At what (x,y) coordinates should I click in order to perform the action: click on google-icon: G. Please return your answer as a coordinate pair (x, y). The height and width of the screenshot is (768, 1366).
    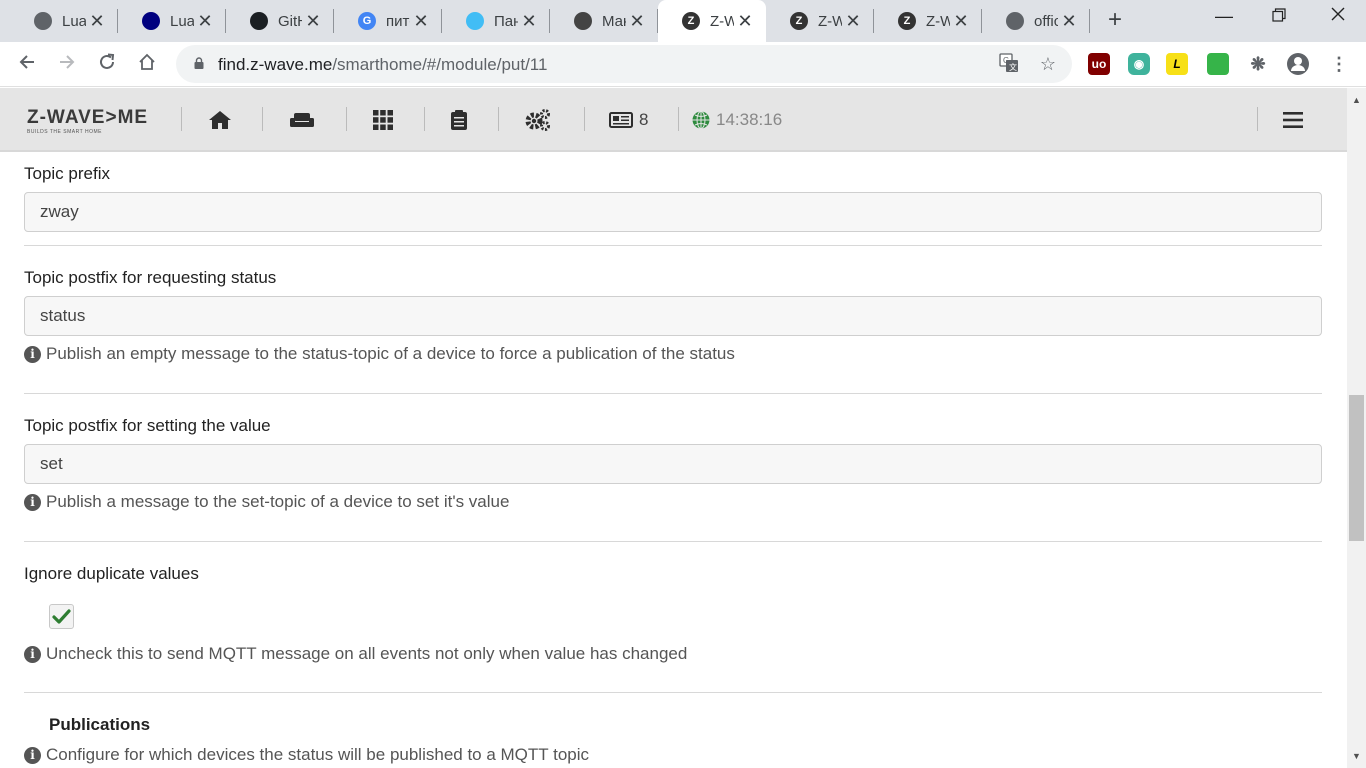
    Looking at the image, I should click on (367, 21).